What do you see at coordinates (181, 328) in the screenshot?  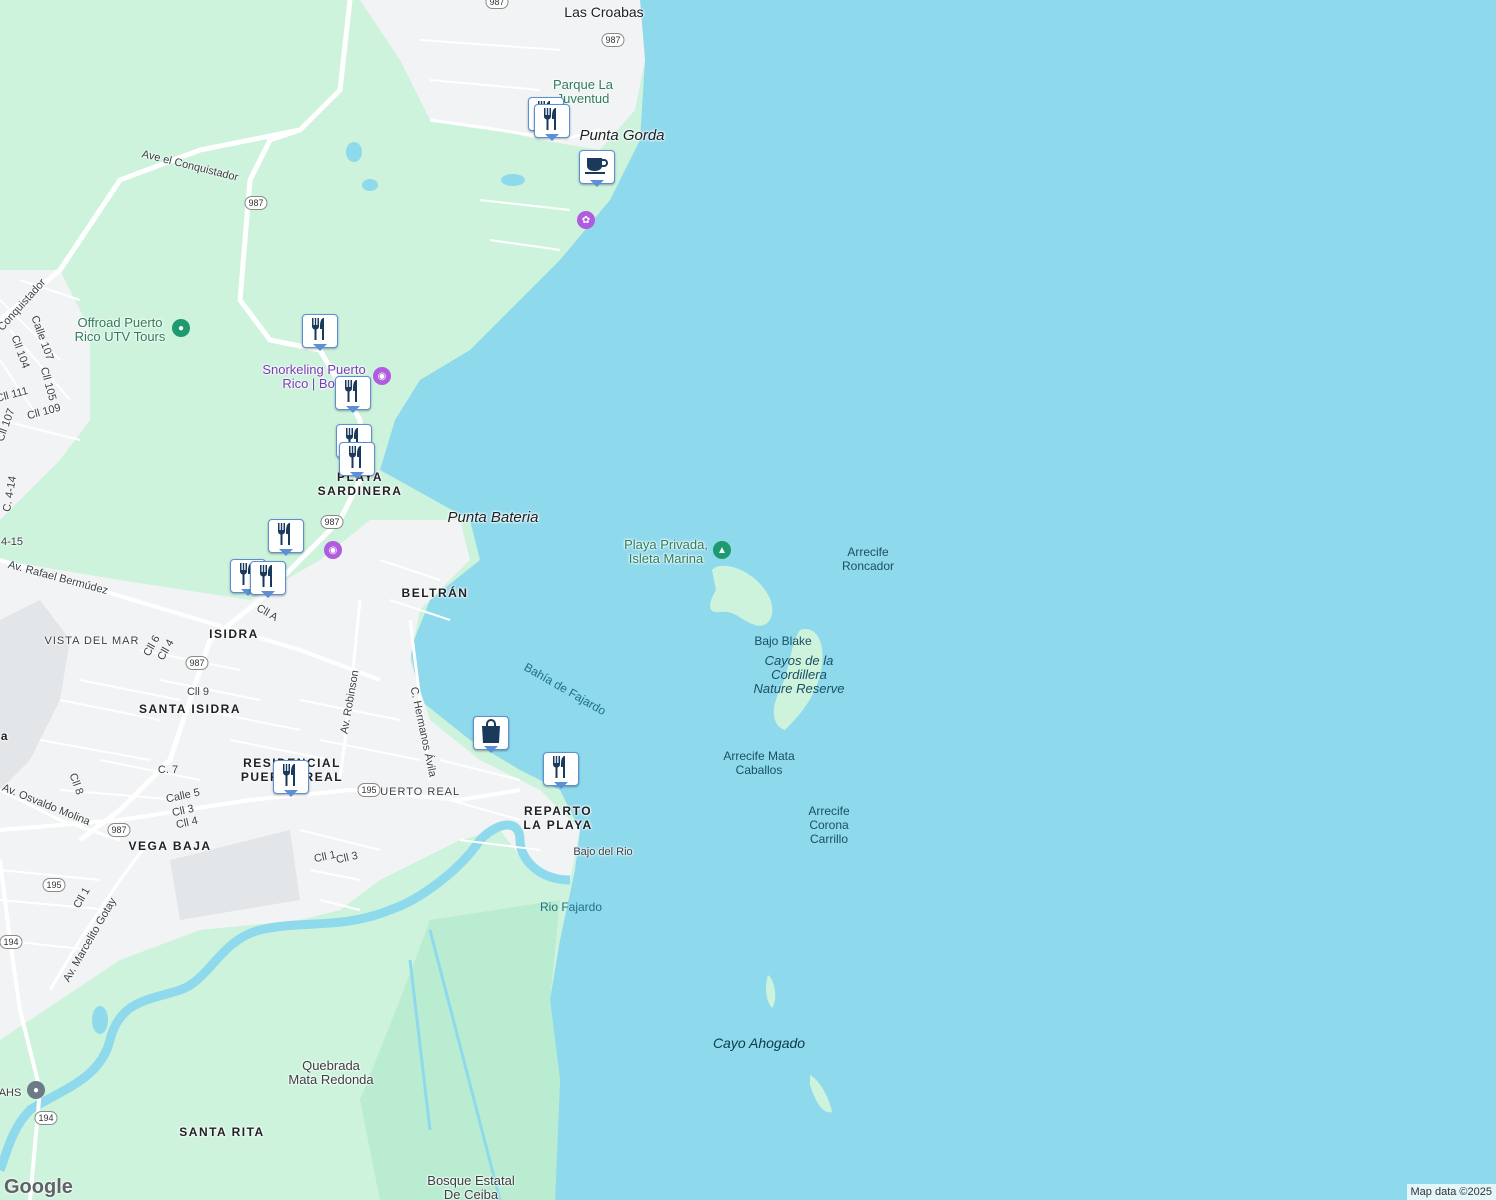 I see `park-pin-icon: ●` at bounding box center [181, 328].